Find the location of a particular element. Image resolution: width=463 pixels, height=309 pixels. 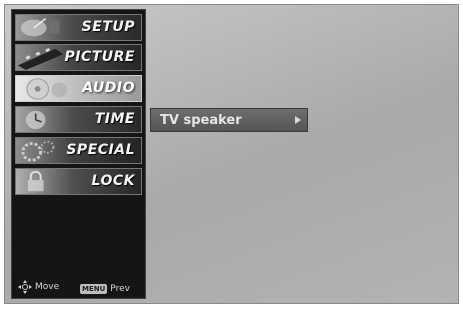

menu-item-label: TIME is located at coordinates (114, 119).